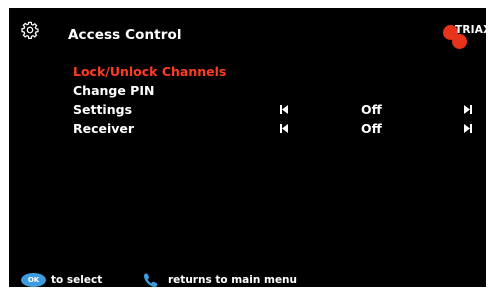 The width and height of the screenshot is (494, 293). I want to click on receiver-value: Off, so click(371, 128).